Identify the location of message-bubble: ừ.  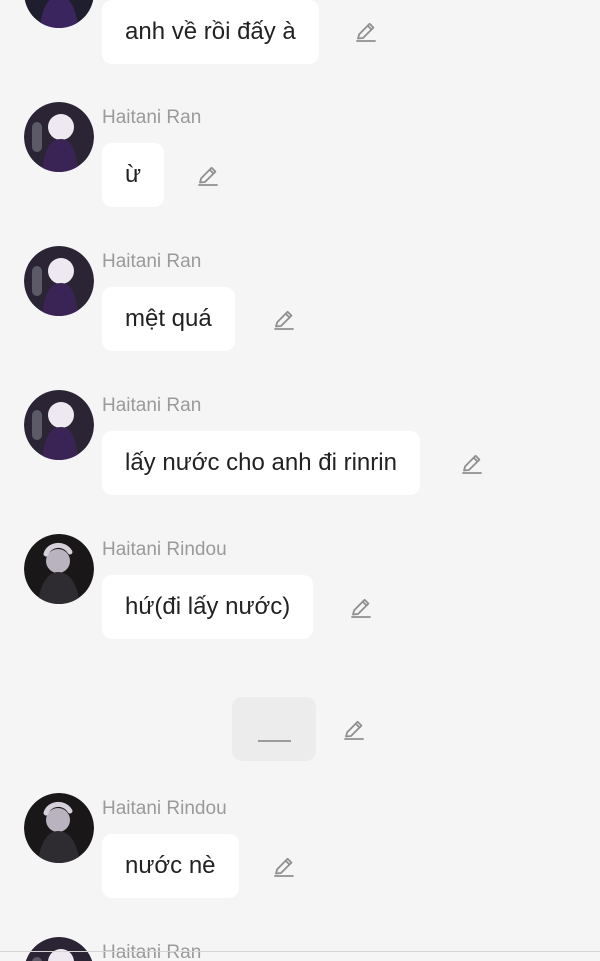
(133, 175).